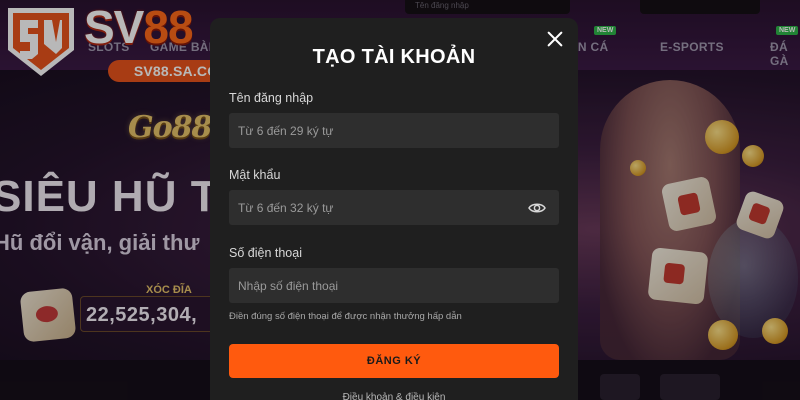 The height and width of the screenshot is (400, 800). I want to click on phone-field, so click(394, 285).